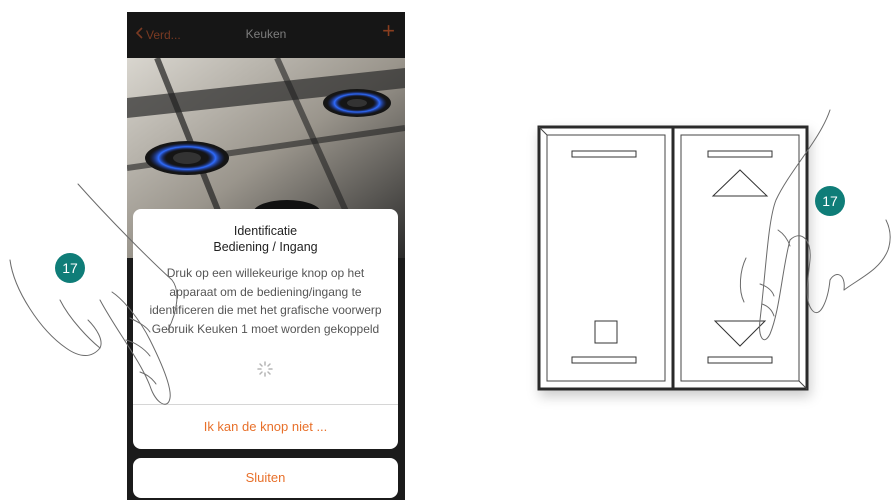 This screenshot has width=893, height=500. What do you see at coordinates (265, 478) in the screenshot?
I see `close-button: Sluiten` at bounding box center [265, 478].